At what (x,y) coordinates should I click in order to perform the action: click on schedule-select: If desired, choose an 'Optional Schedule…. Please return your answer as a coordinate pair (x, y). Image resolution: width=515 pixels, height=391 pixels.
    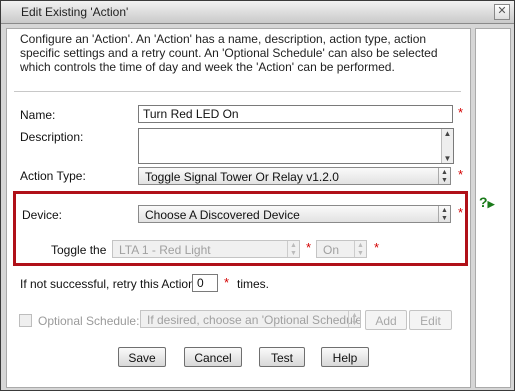
    Looking at the image, I should click on (250, 319).